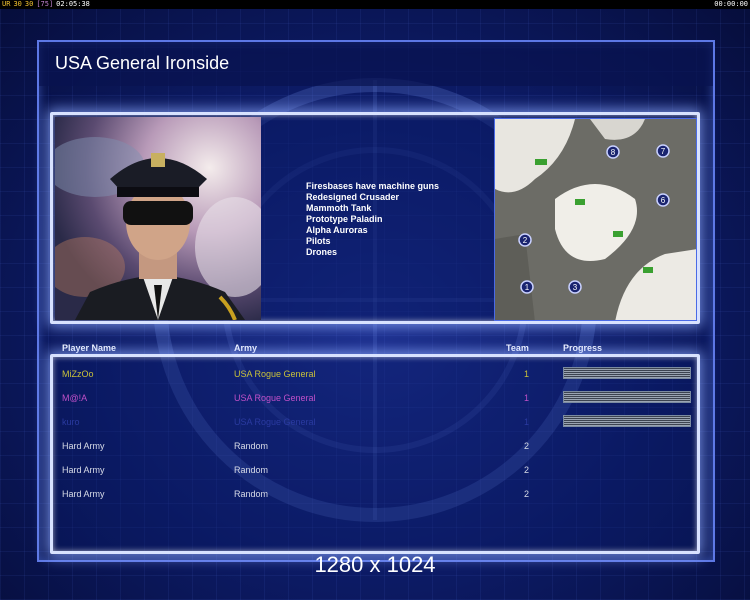 Image resolution: width=750 pixels, height=600 pixels. I want to click on status-stat: [75], so click(45, 4).